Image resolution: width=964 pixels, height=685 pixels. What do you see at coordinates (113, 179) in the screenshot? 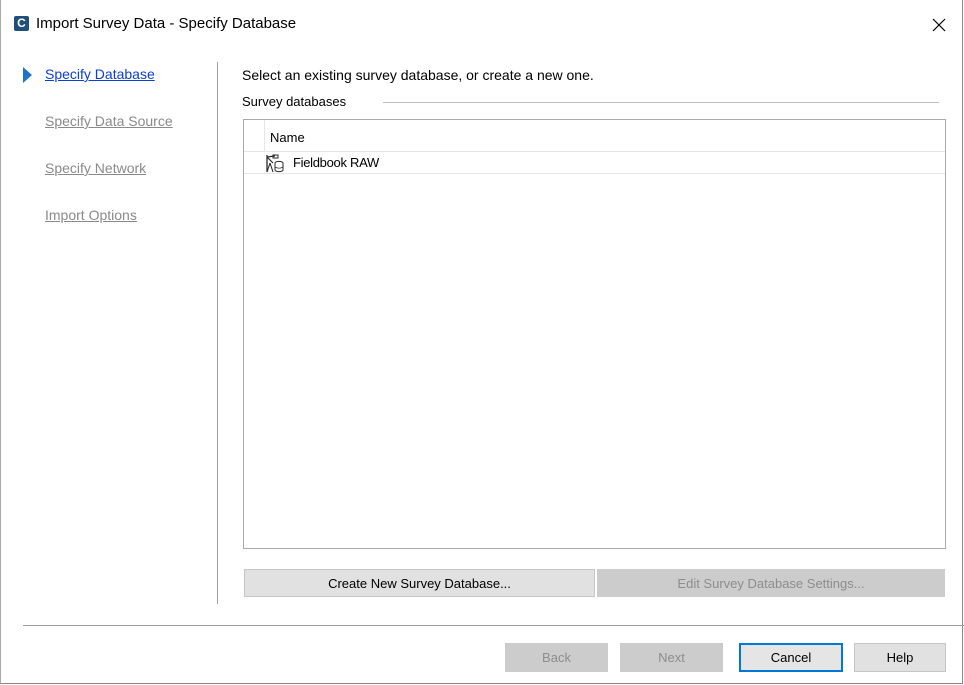
I see `nav-step-specify-network: Specify Network` at bounding box center [113, 179].